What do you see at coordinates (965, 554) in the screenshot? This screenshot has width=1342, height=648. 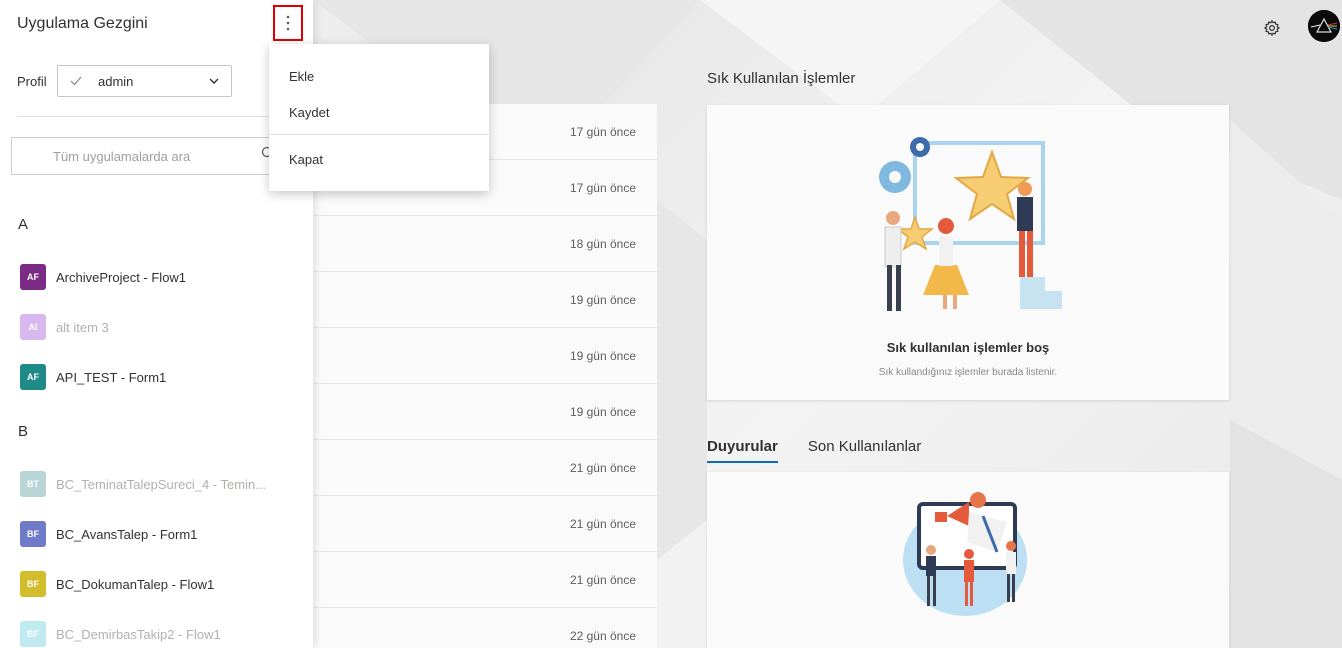 I see `announcements-illustration` at bounding box center [965, 554].